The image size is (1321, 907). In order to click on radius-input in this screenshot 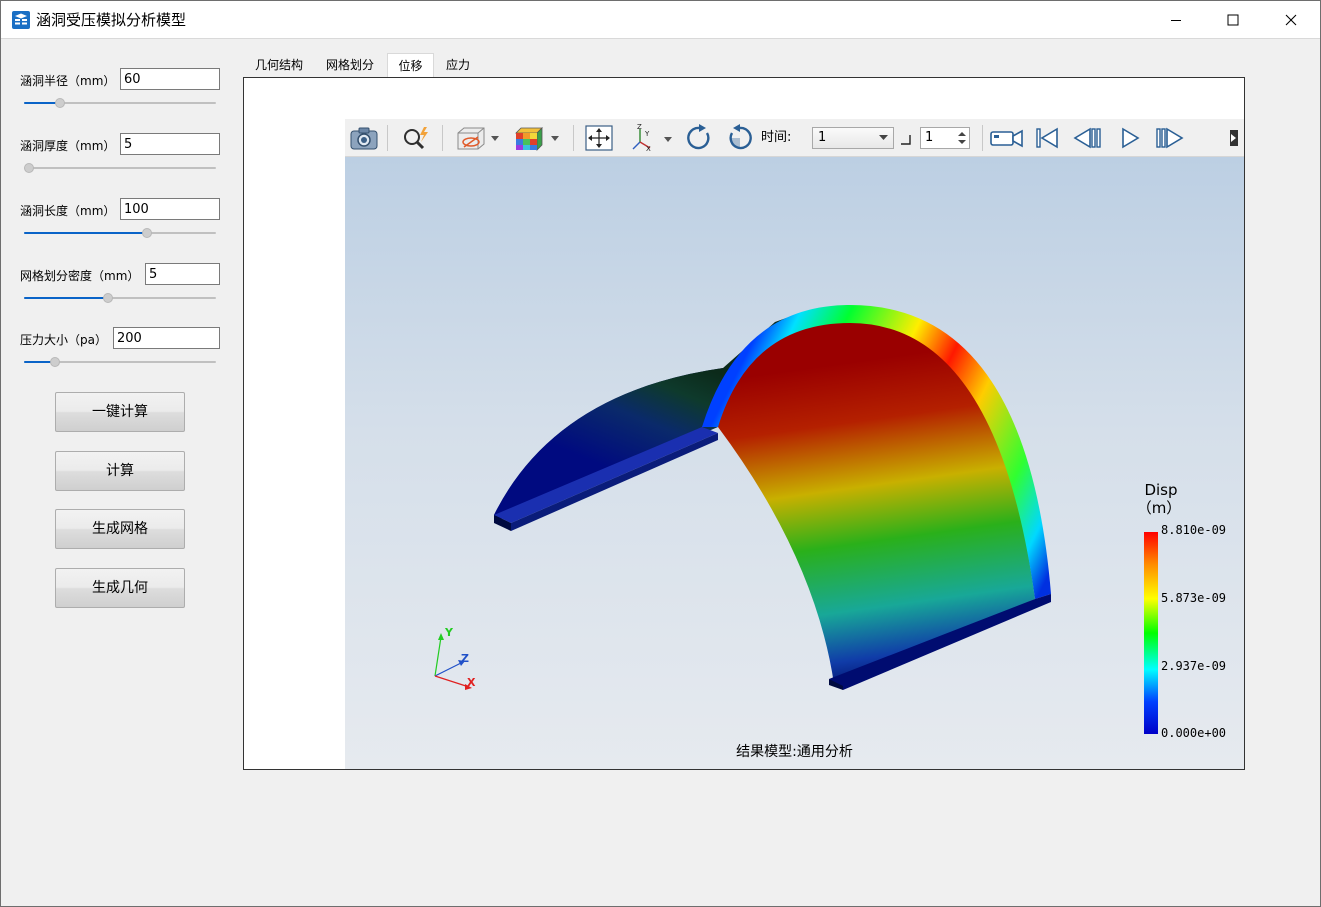, I will do `click(170, 79)`.